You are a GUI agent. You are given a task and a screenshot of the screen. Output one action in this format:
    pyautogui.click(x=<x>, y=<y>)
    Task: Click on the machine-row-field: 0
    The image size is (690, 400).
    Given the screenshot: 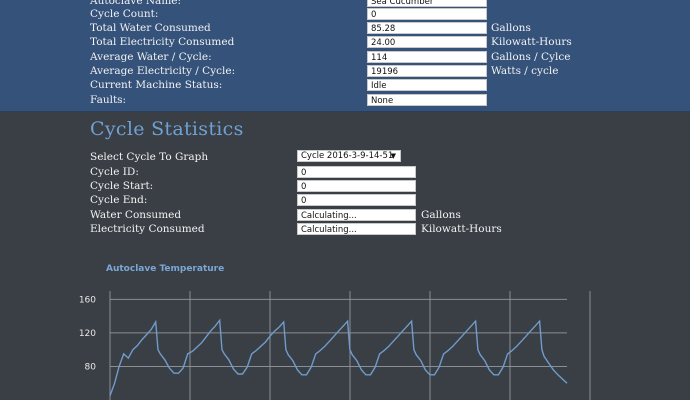 What is the action you would take?
    pyautogui.click(x=427, y=14)
    